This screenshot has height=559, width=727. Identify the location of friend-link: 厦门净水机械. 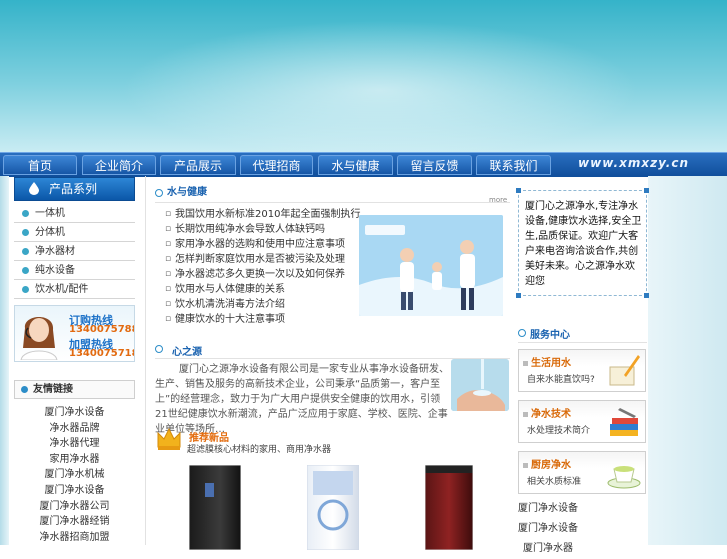
(74, 475).